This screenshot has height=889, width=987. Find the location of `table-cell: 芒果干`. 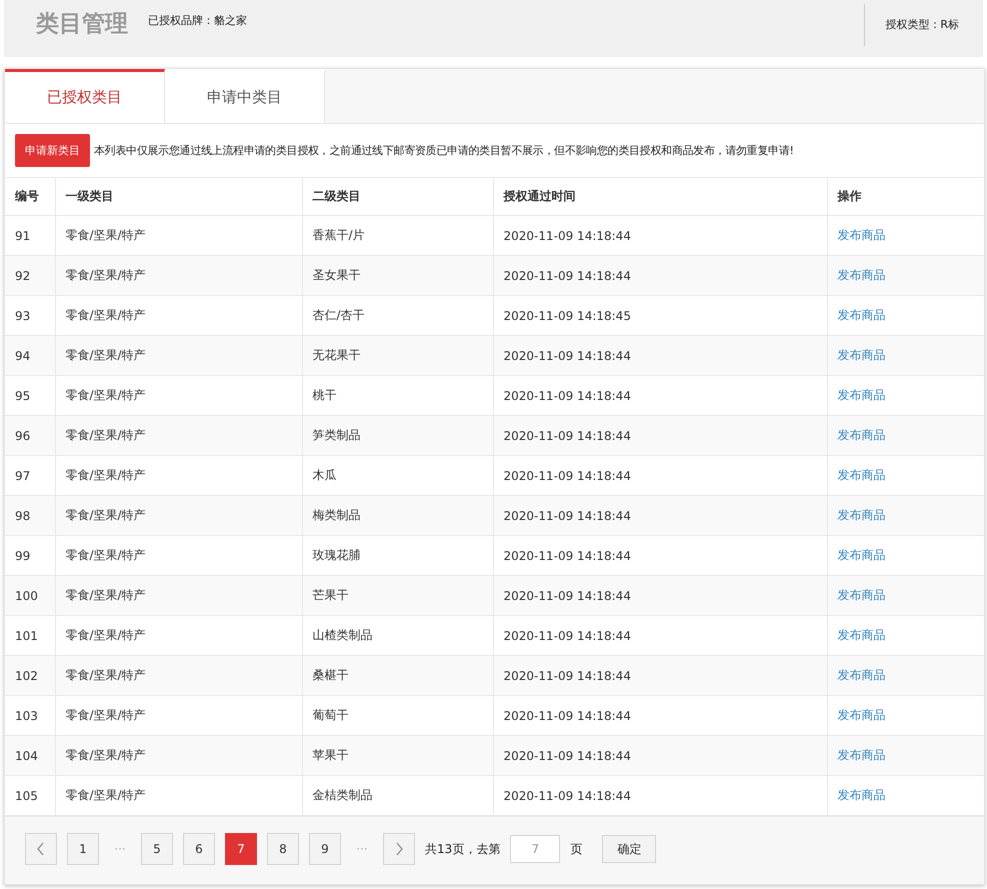

table-cell: 芒果干 is located at coordinates (397, 596).